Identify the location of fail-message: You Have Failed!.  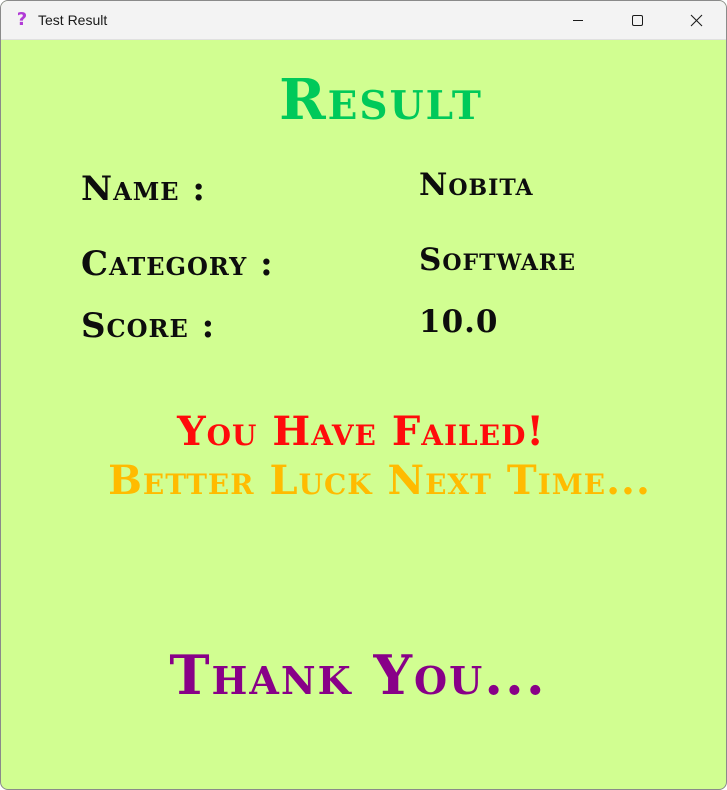
(361, 431).